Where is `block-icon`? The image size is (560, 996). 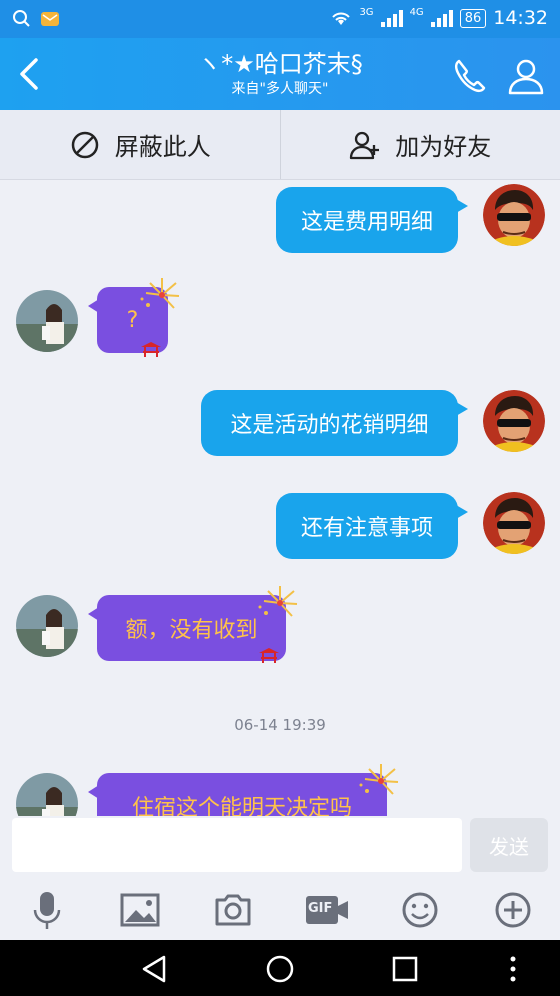 block-icon is located at coordinates (84, 144).